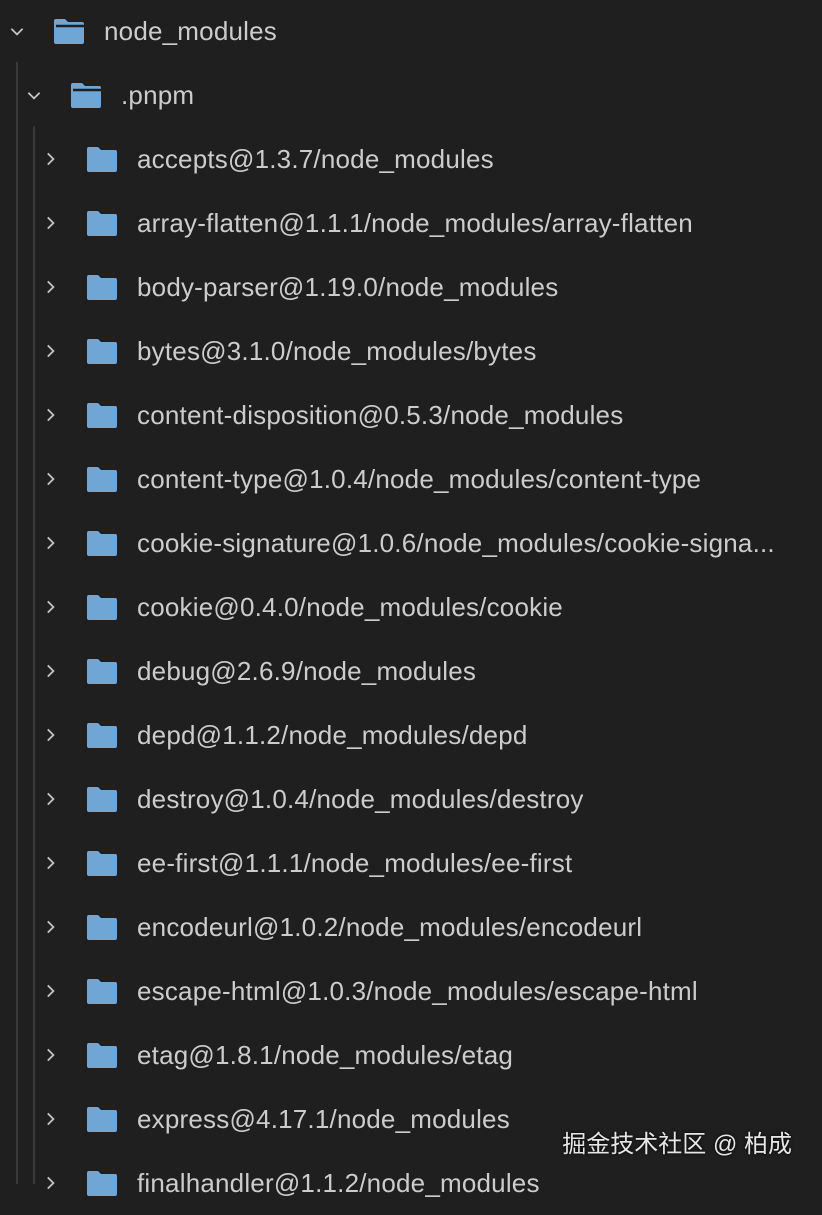 The image size is (822, 1215). What do you see at coordinates (677, 1144) in the screenshot?
I see `watermark: 掘金技术社区 @ 柏成` at bounding box center [677, 1144].